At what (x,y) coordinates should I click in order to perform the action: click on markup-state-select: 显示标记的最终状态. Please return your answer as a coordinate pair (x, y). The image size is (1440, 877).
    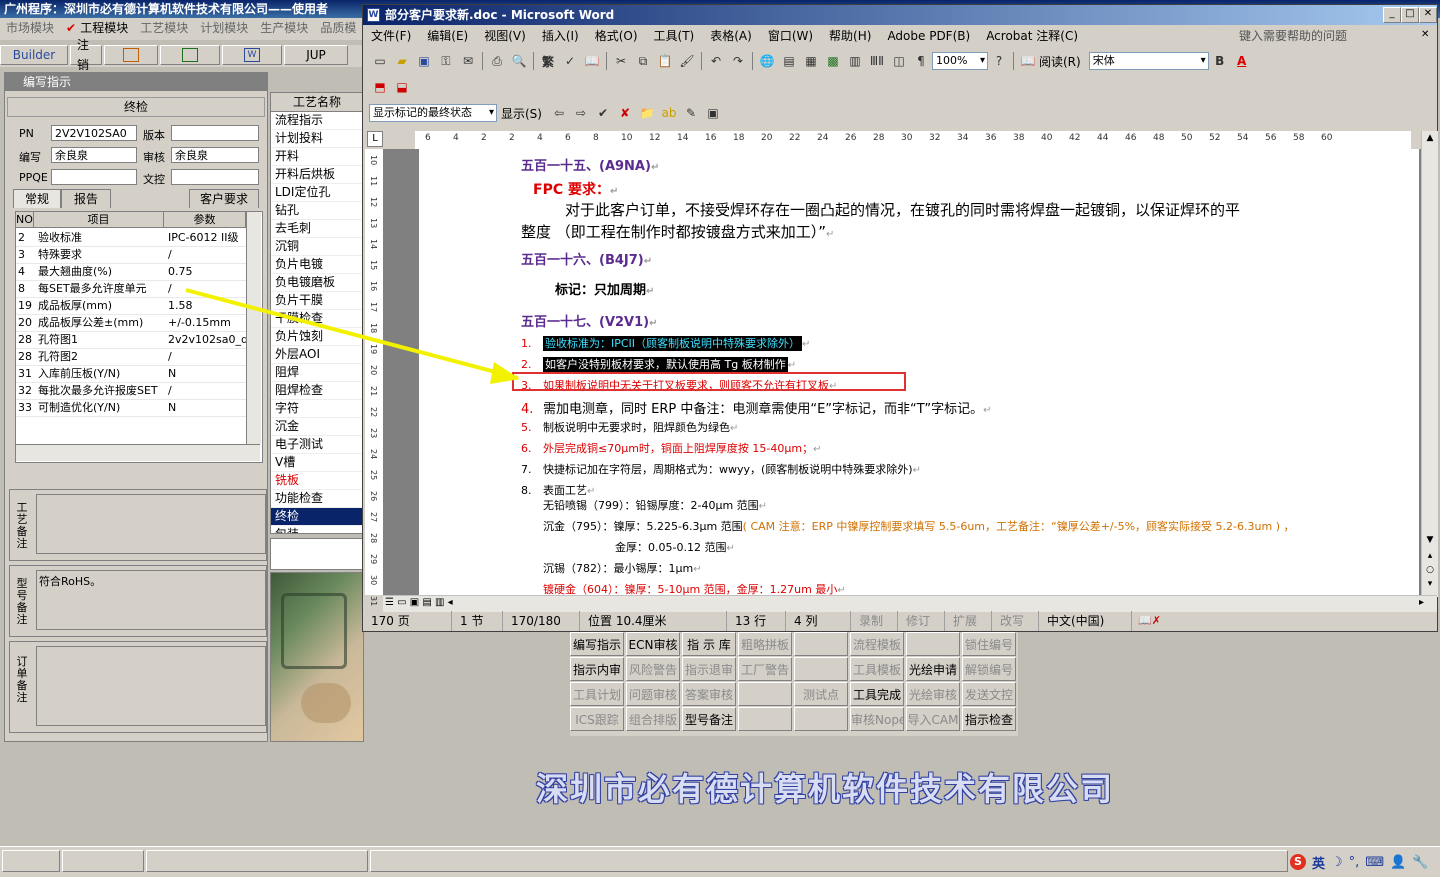
    Looking at the image, I should click on (433, 113).